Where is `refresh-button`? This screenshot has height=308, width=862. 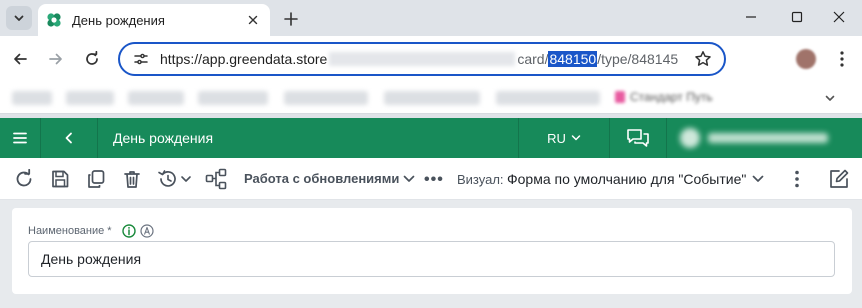
refresh-button is located at coordinates (24, 179).